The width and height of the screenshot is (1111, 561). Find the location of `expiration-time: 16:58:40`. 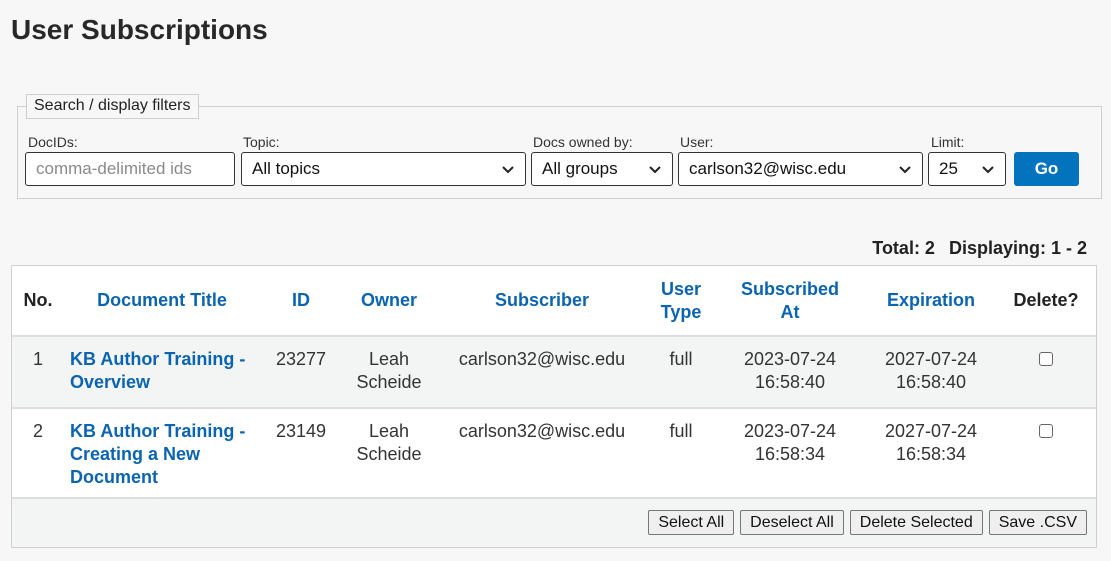

expiration-time: 16:58:40 is located at coordinates (931, 382).